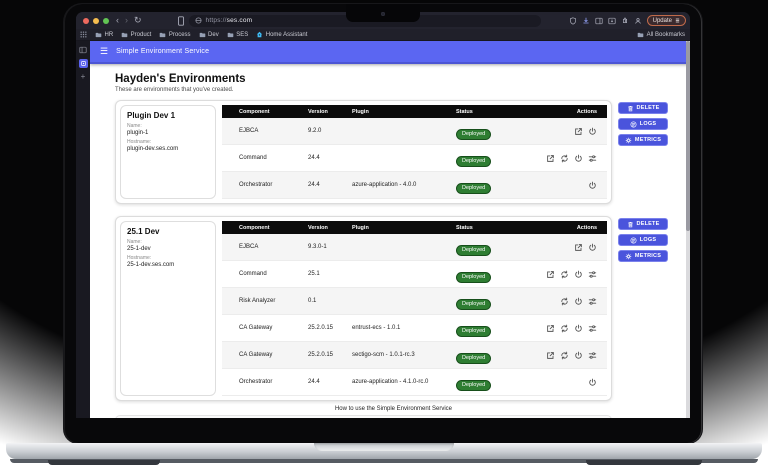 The height and width of the screenshot is (468, 768). What do you see at coordinates (666, 20) in the screenshot?
I see `update-button: Update` at bounding box center [666, 20].